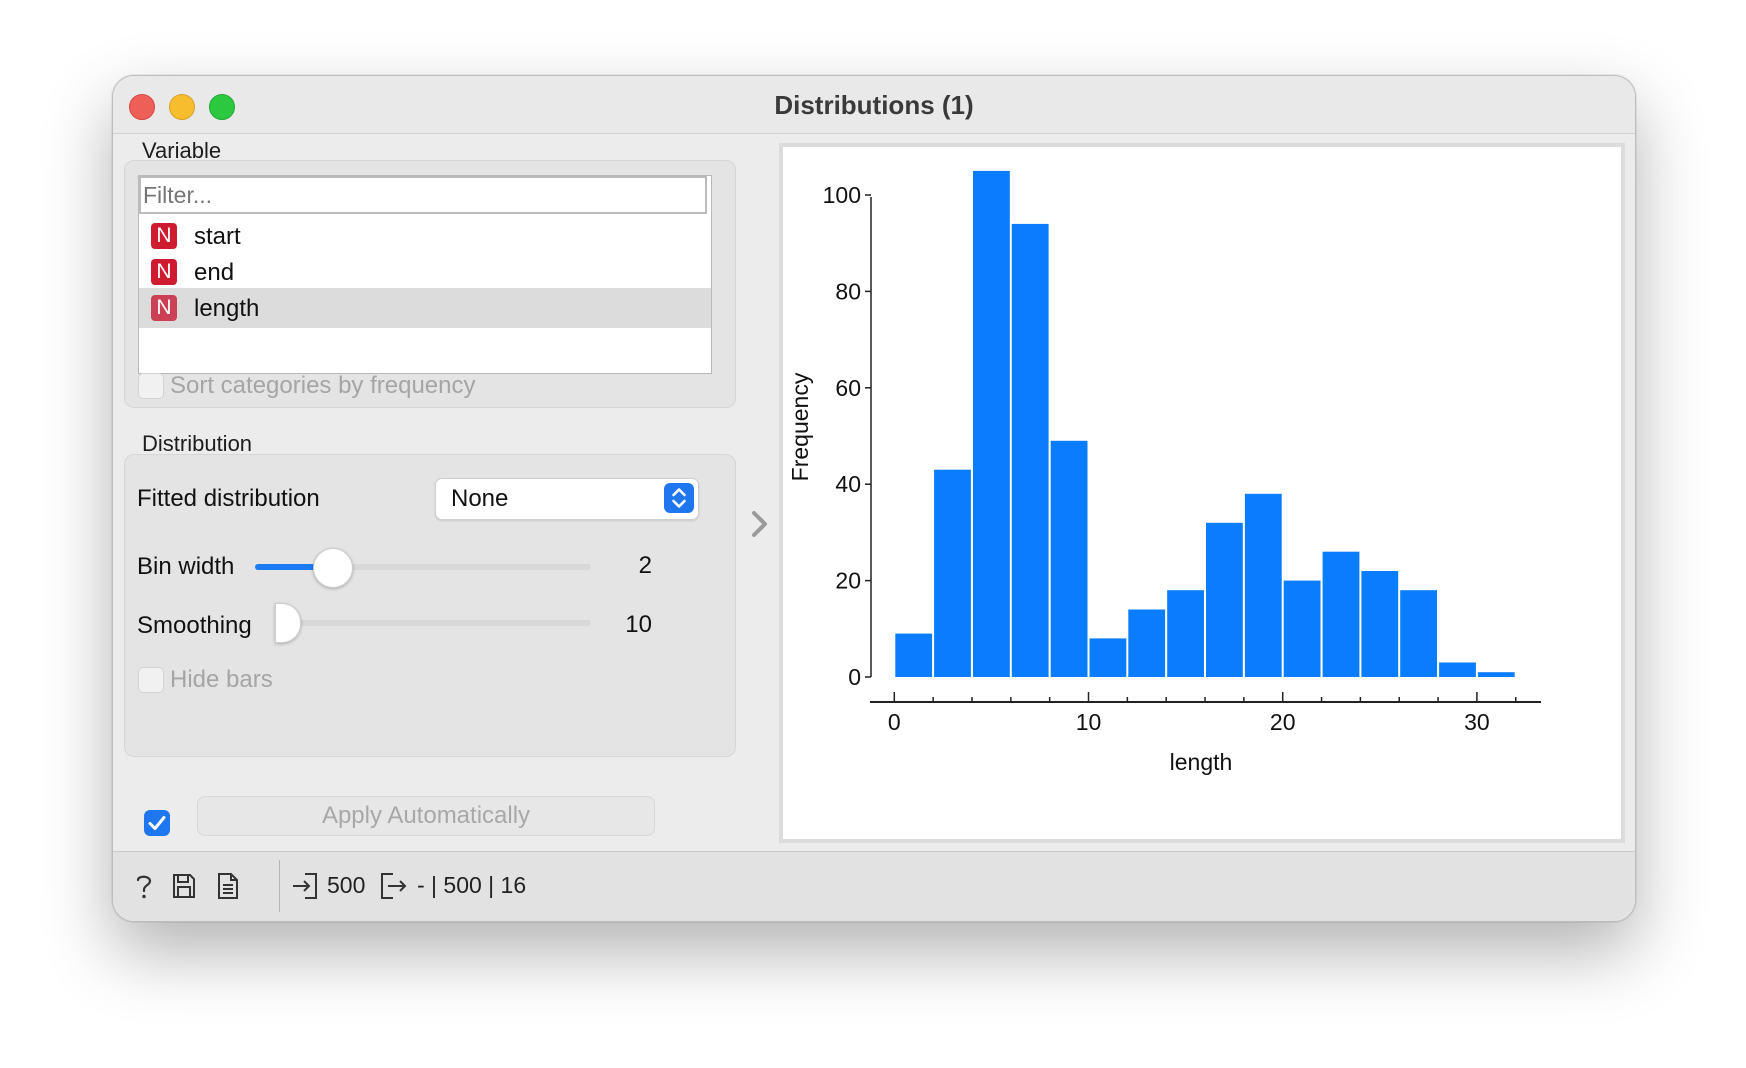 The image size is (1746, 1068). I want to click on variable-list: N start N end N length, so click(425, 274).